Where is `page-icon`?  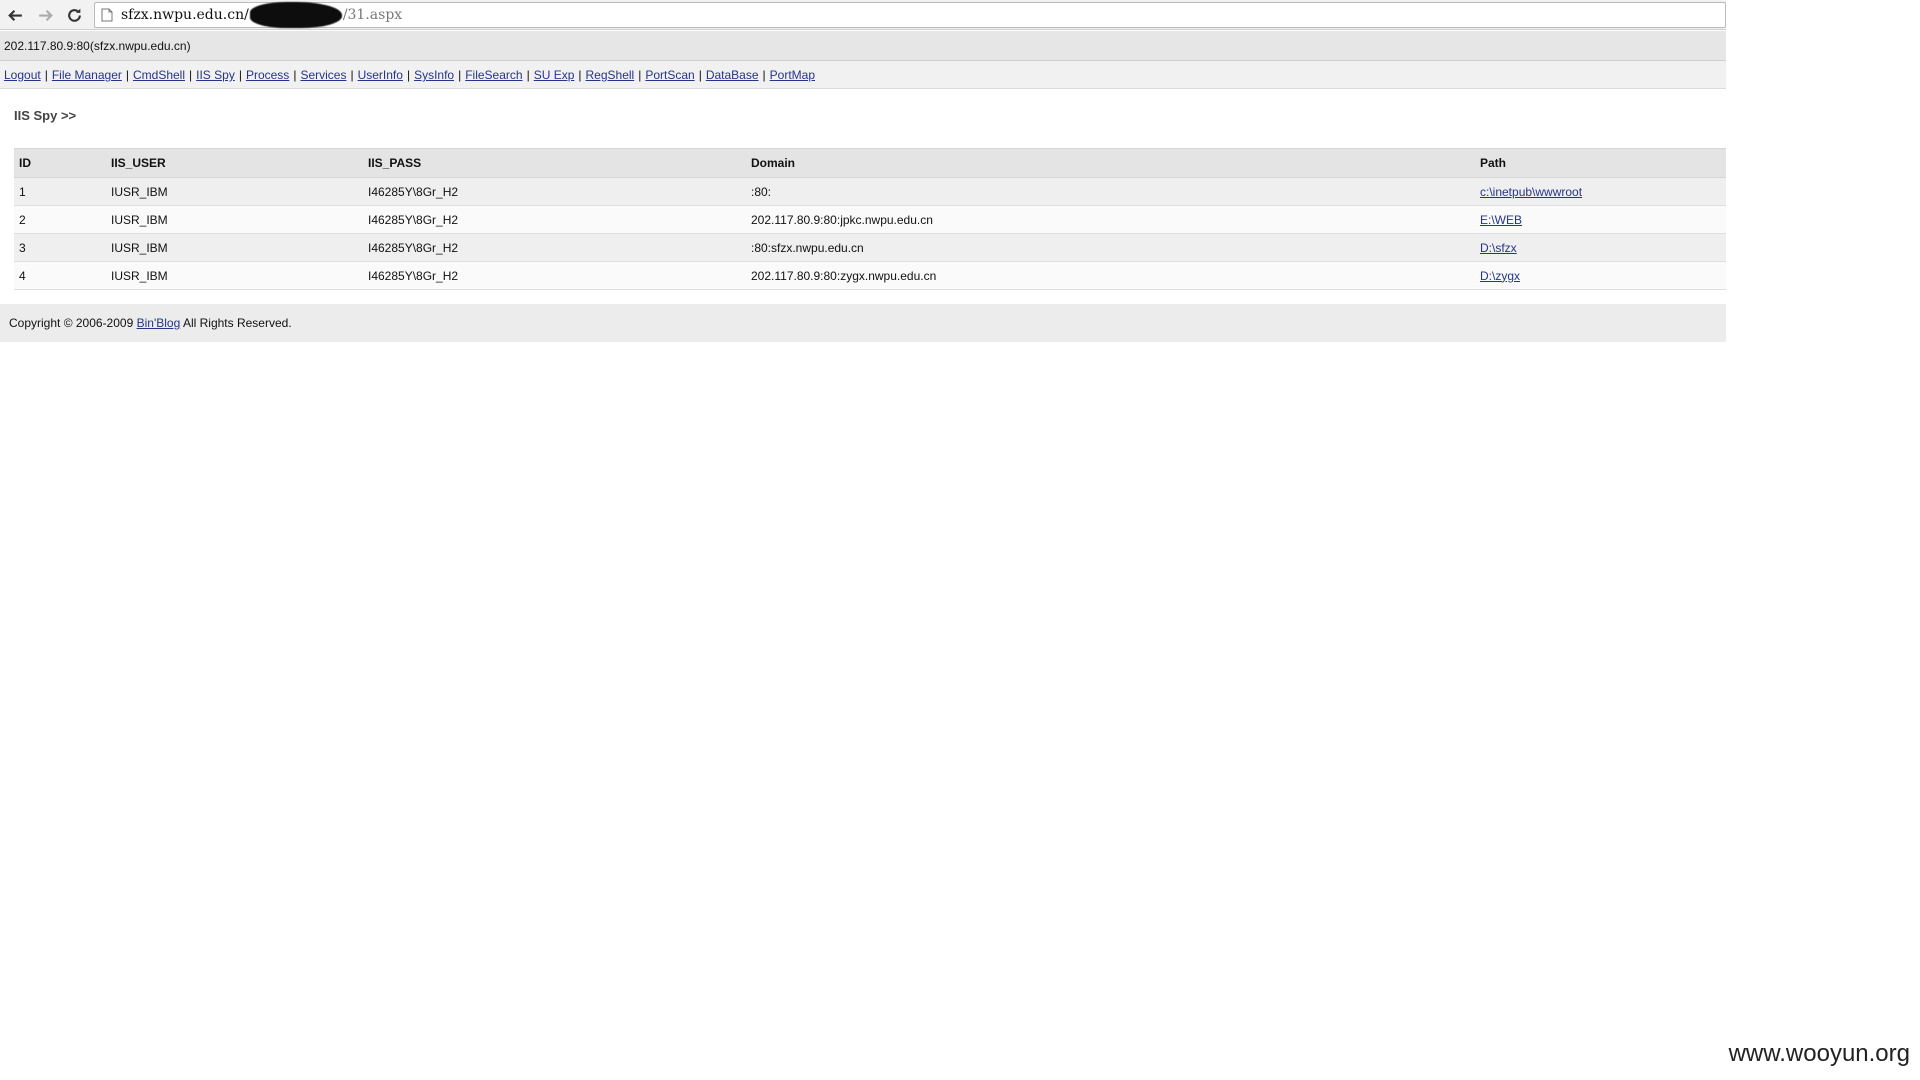 page-icon is located at coordinates (107, 15).